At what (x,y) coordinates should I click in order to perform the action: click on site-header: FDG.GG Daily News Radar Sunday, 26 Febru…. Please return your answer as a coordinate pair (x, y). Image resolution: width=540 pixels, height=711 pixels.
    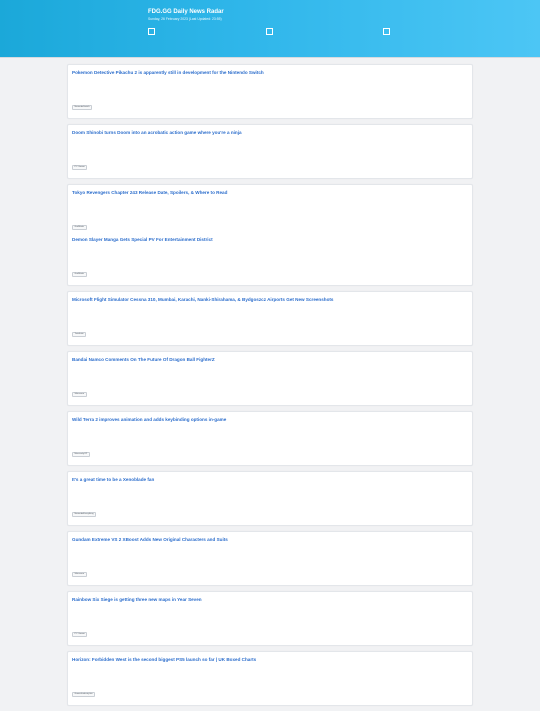
    Looking at the image, I should click on (270, 29).